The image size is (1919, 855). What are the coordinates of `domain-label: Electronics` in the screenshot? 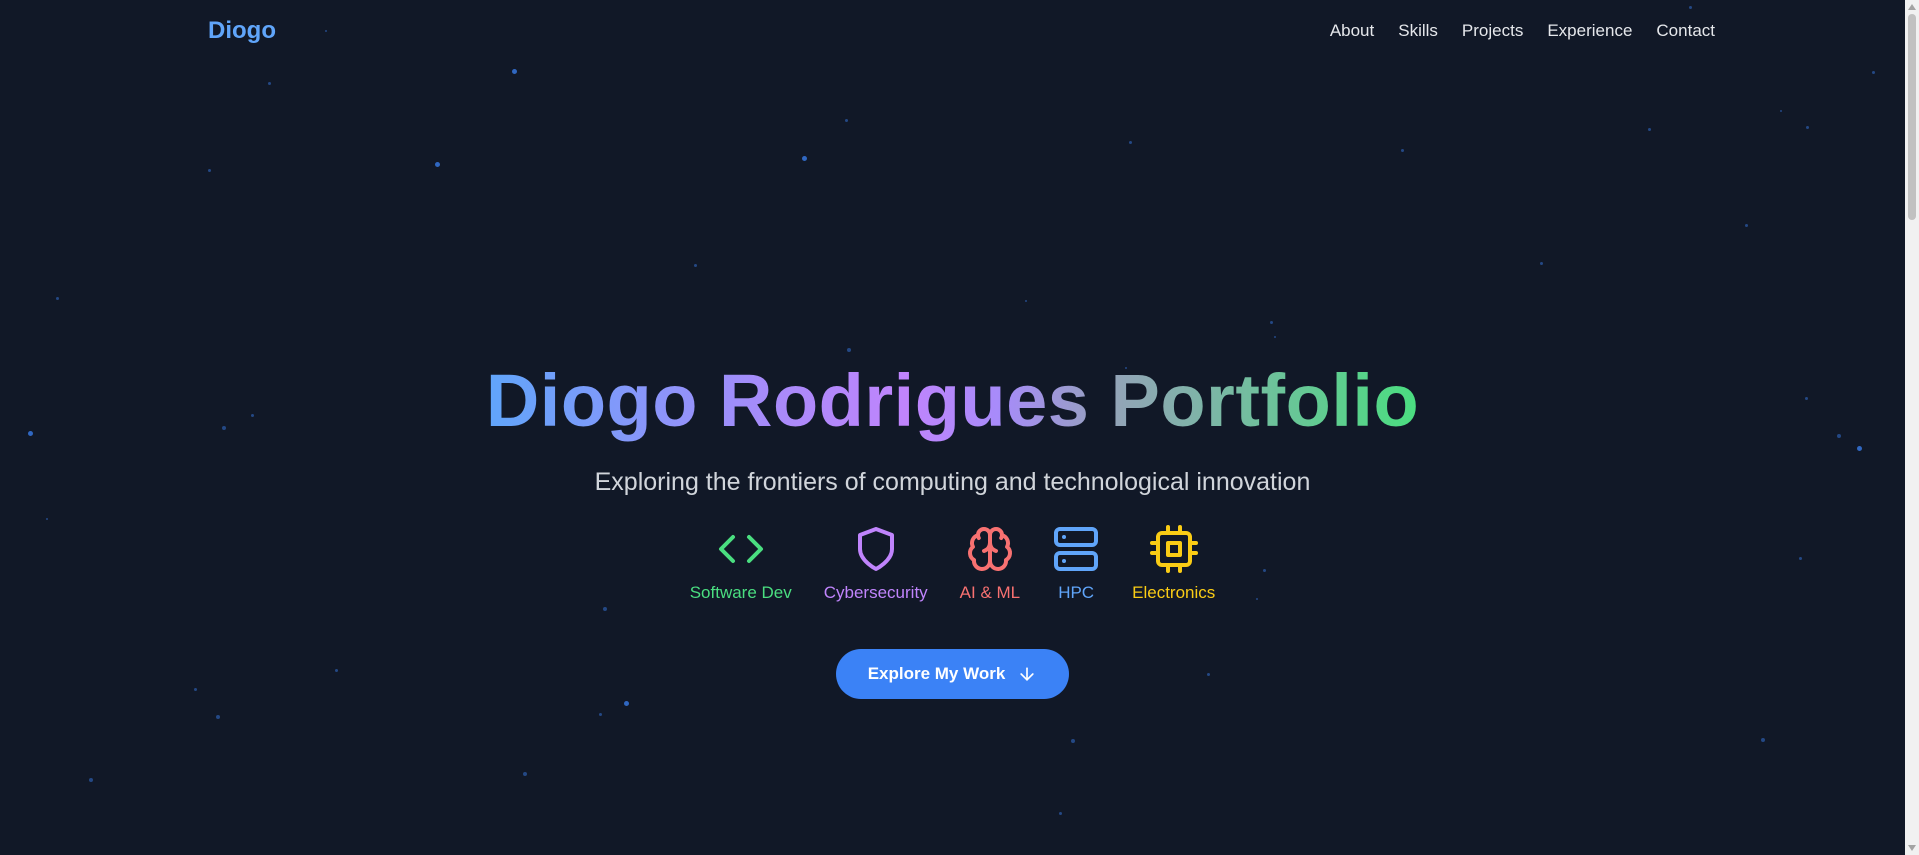 It's located at (1174, 592).